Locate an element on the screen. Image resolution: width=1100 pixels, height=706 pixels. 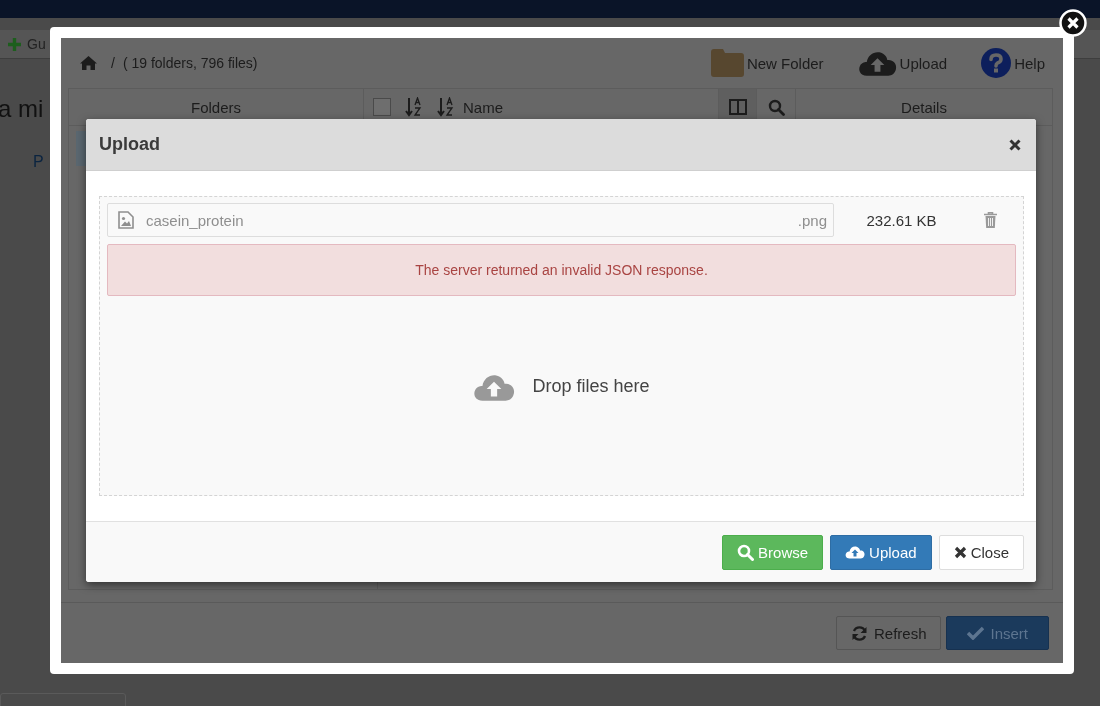
upload-button: Upload is located at coordinates (881, 552).